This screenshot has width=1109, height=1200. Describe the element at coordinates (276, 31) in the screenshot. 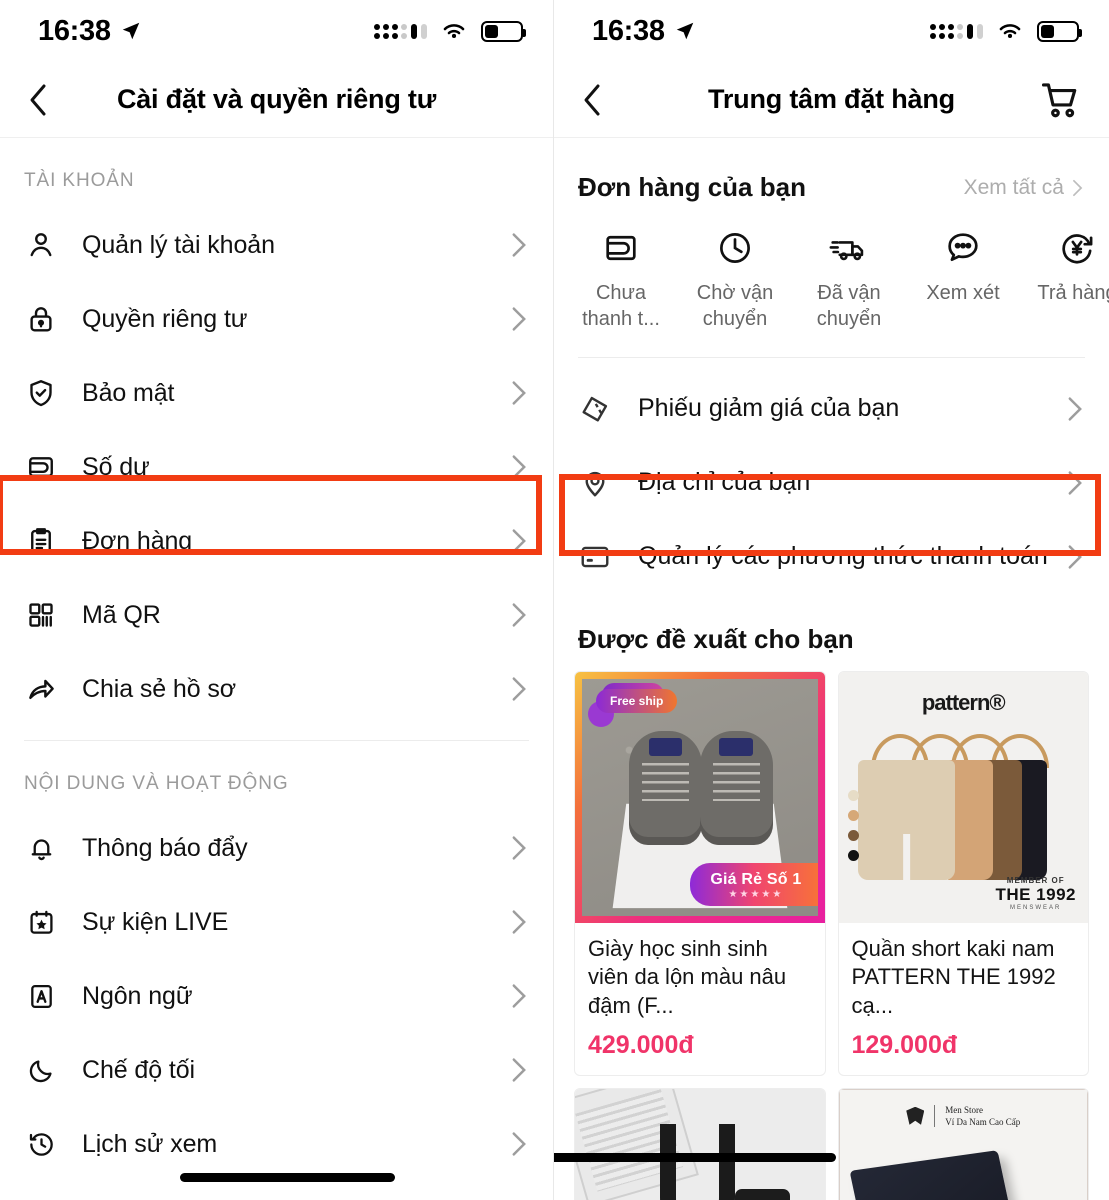

I see `status-bar-left: 16:38` at that location.